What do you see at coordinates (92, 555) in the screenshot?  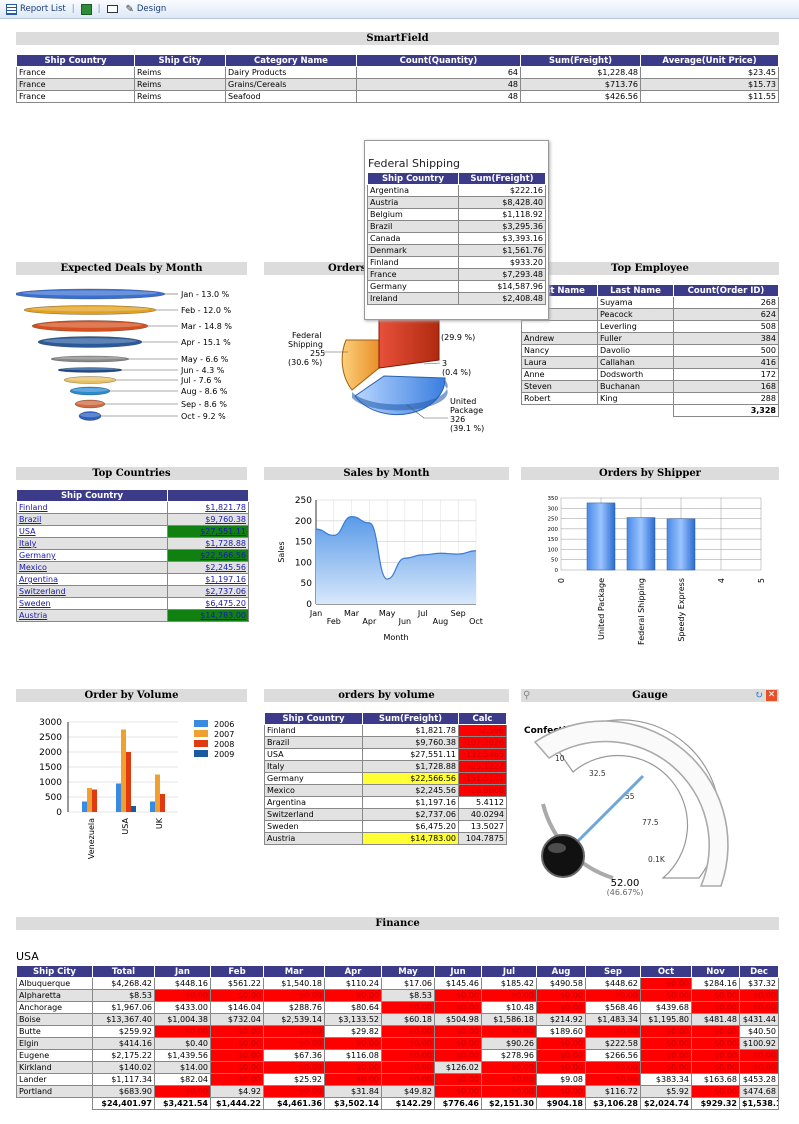 I see `top-countries-cell: Germany` at bounding box center [92, 555].